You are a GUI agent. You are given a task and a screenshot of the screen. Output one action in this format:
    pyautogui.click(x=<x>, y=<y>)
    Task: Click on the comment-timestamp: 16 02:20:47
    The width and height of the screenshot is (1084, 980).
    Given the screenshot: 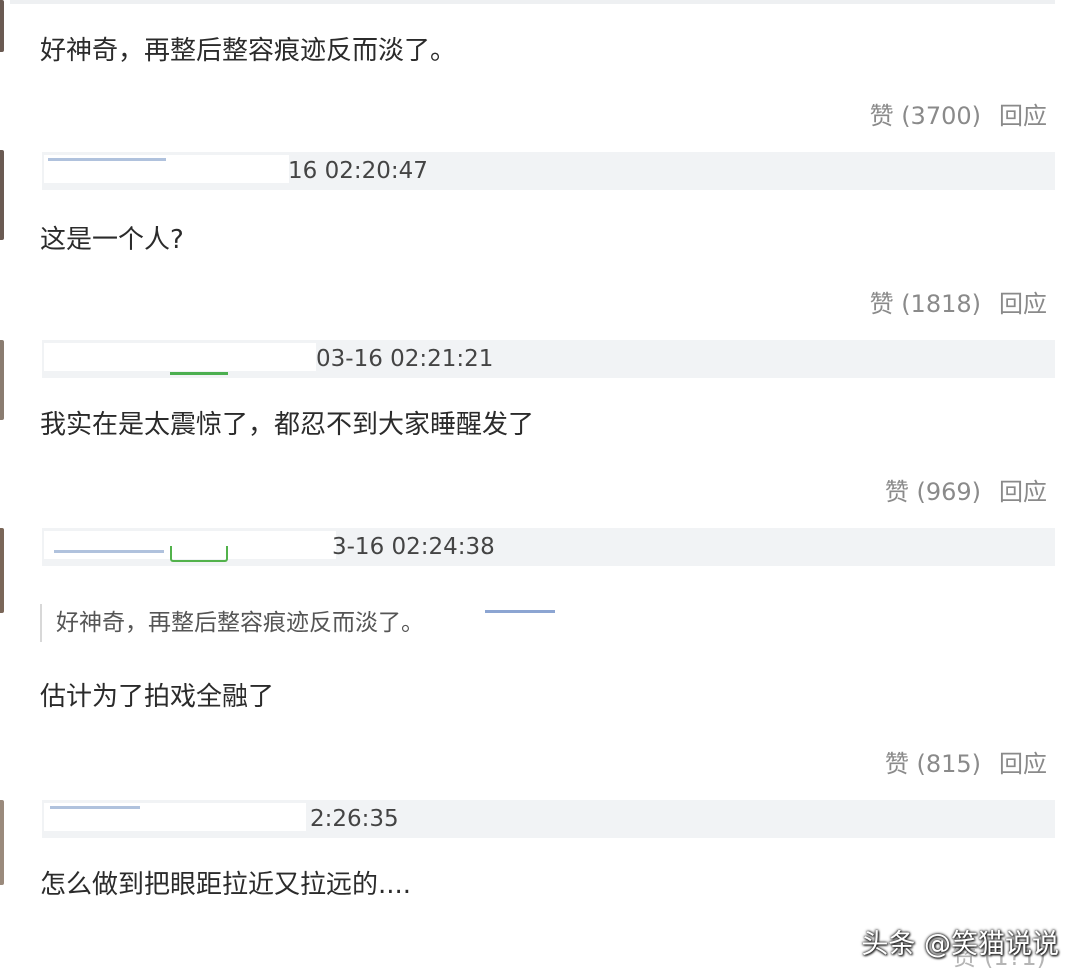 What is the action you would take?
    pyautogui.click(x=358, y=171)
    